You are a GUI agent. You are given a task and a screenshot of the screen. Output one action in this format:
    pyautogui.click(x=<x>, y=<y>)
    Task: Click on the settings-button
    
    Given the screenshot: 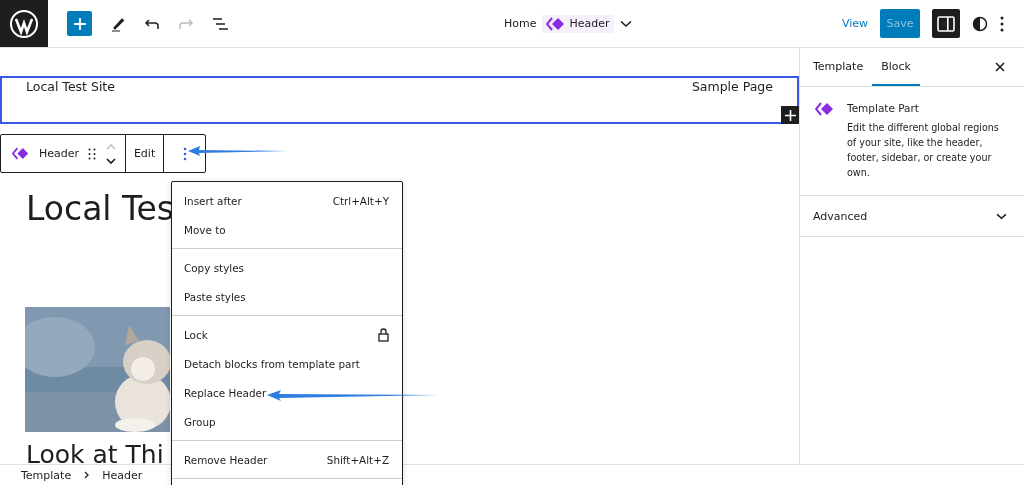 What is the action you would take?
    pyautogui.click(x=946, y=23)
    